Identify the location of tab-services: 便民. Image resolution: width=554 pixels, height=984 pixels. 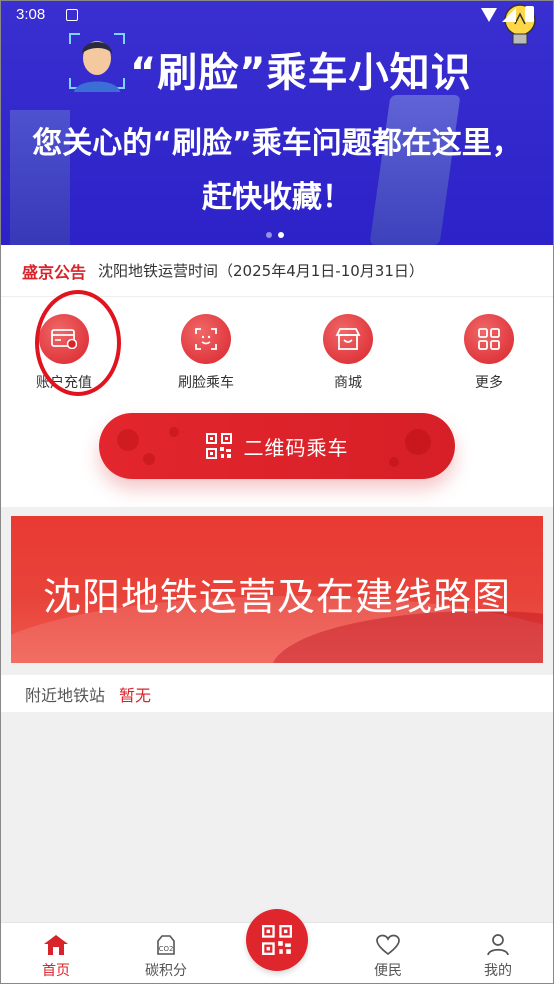
(388, 956).